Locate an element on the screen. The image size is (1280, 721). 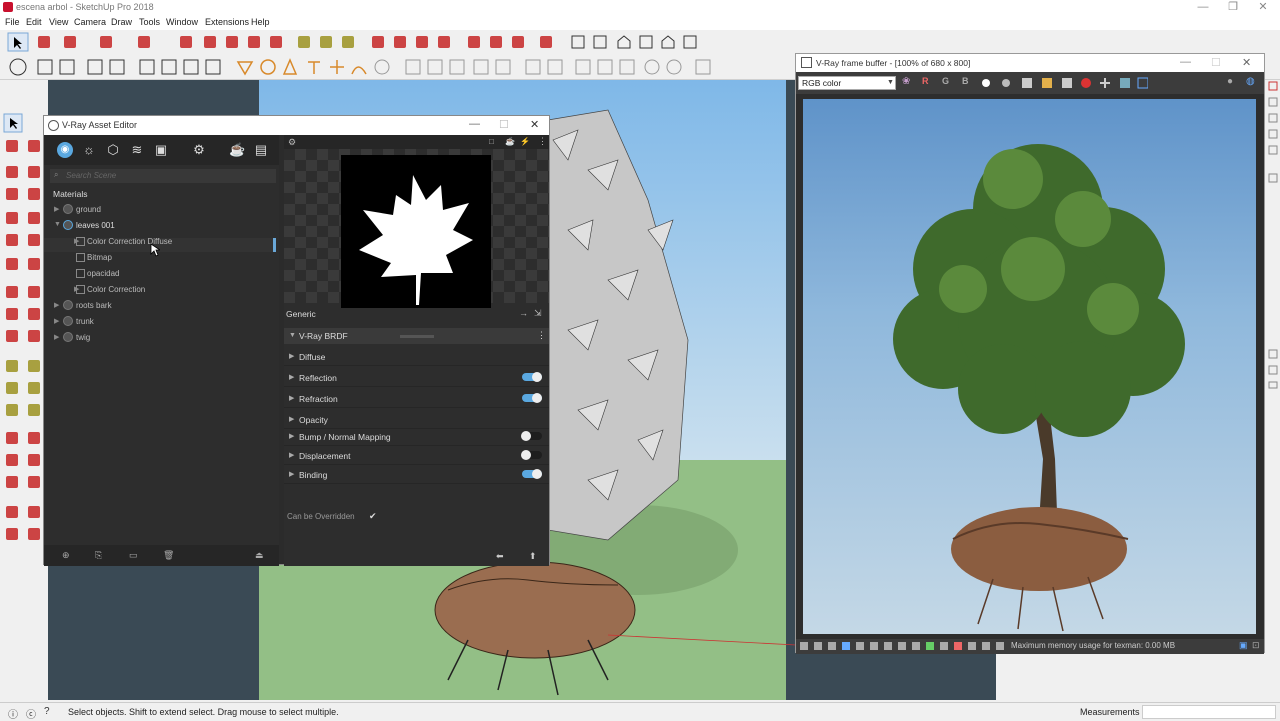
render-teapot-icon: ☕ is located at coordinates (237, 150).